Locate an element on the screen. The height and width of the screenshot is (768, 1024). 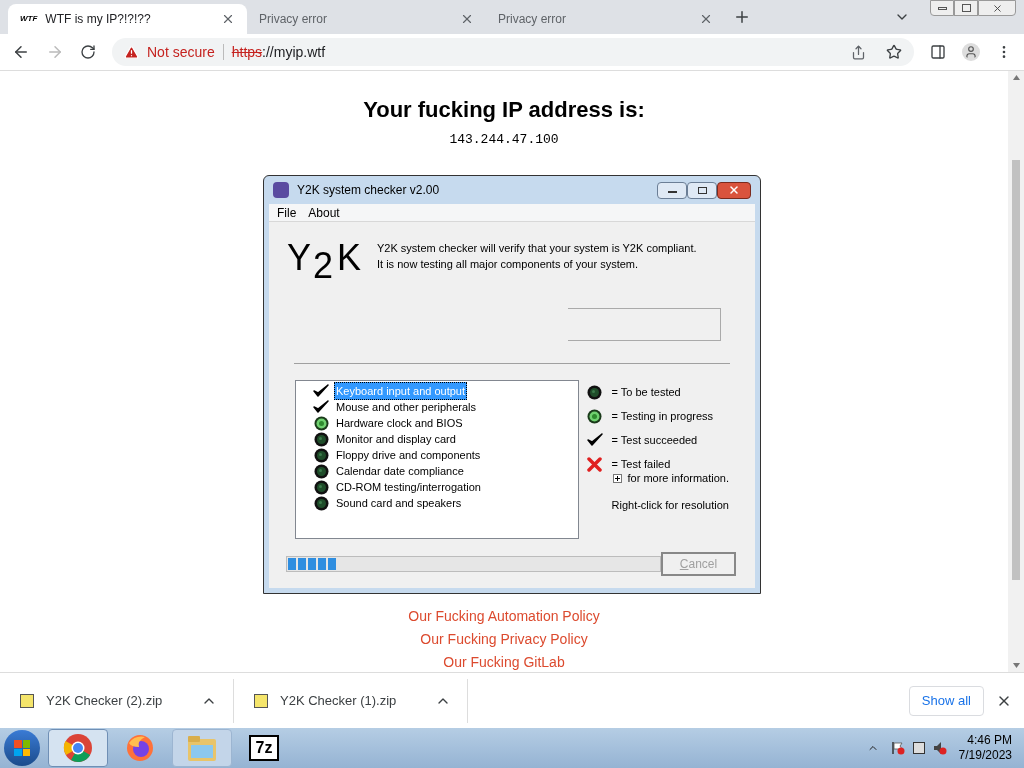
test-item: Floppy drive and components is located at coordinates (445, 455).